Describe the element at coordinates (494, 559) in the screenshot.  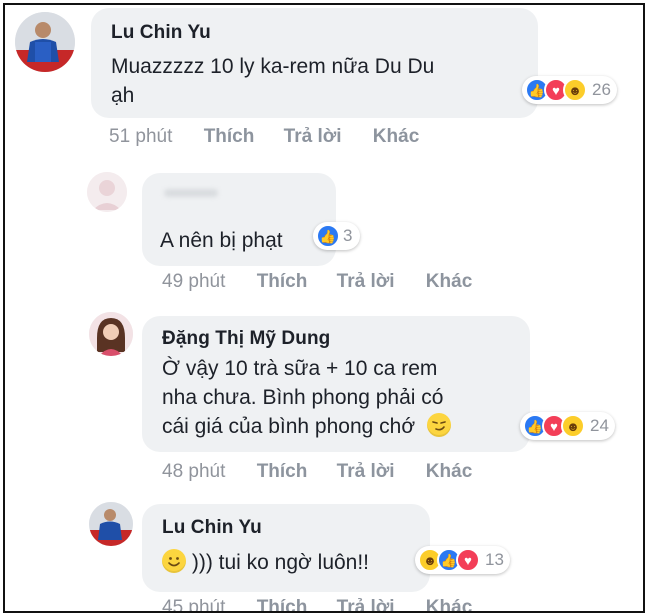
I see `reaction-count: 13` at that location.